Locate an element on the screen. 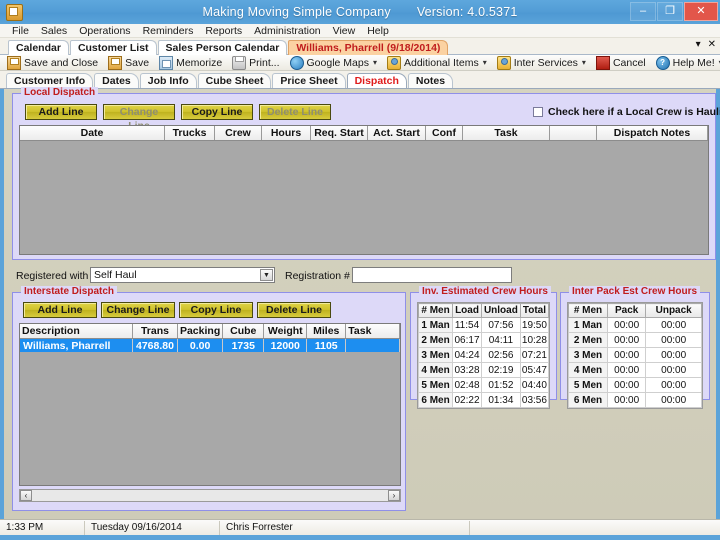  inter-services-button: Inter Services ▾ is located at coordinates (541, 62).